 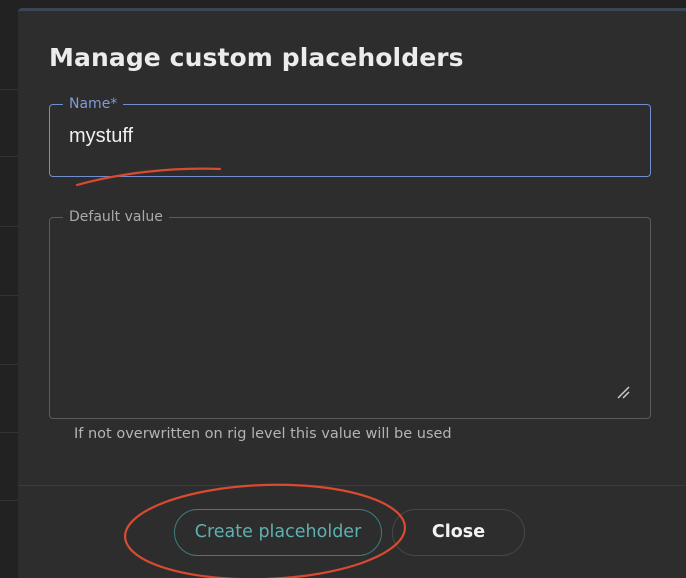 What do you see at coordinates (352, 485) in the screenshot?
I see `footer-divider` at bounding box center [352, 485].